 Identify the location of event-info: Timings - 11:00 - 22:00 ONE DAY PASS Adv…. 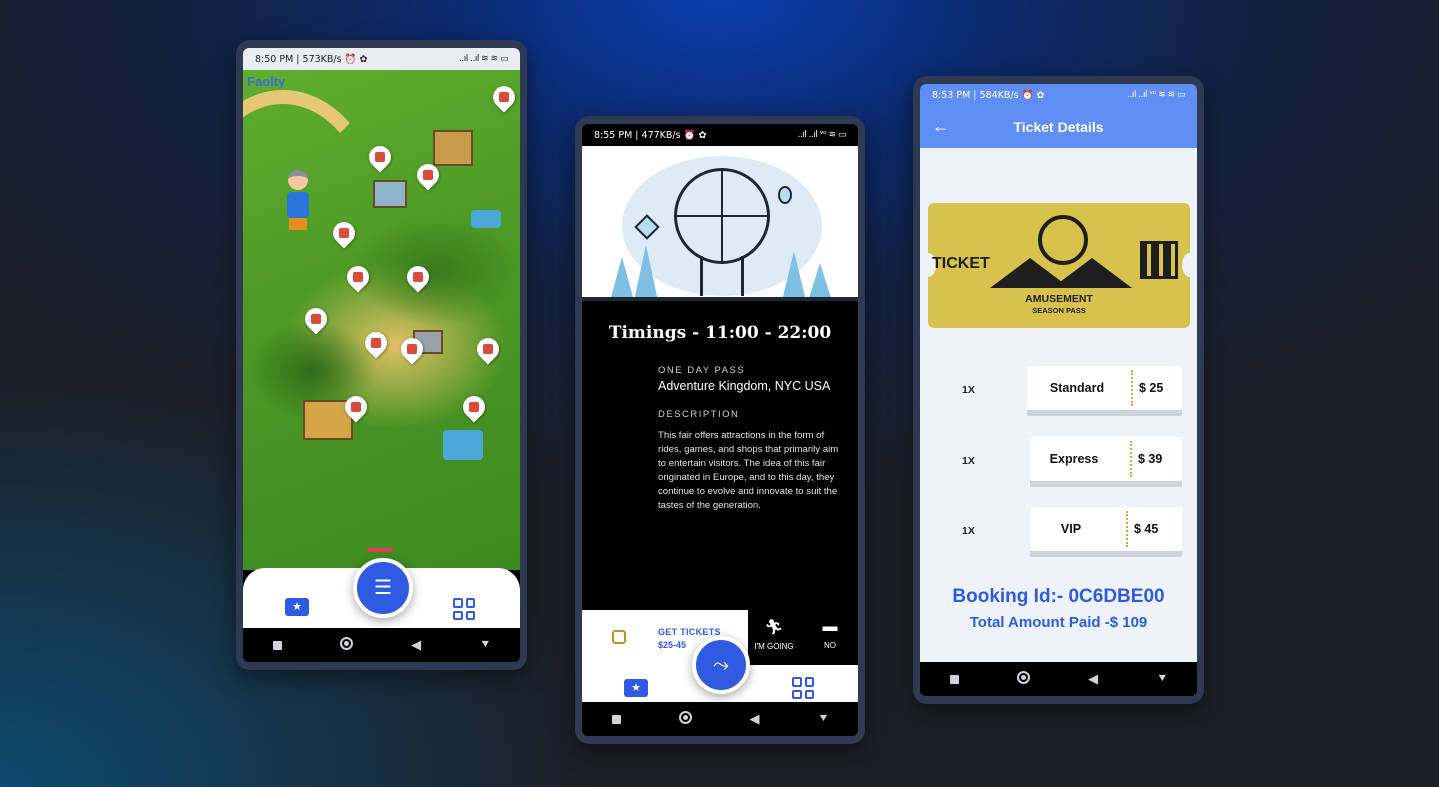
(720, 449).